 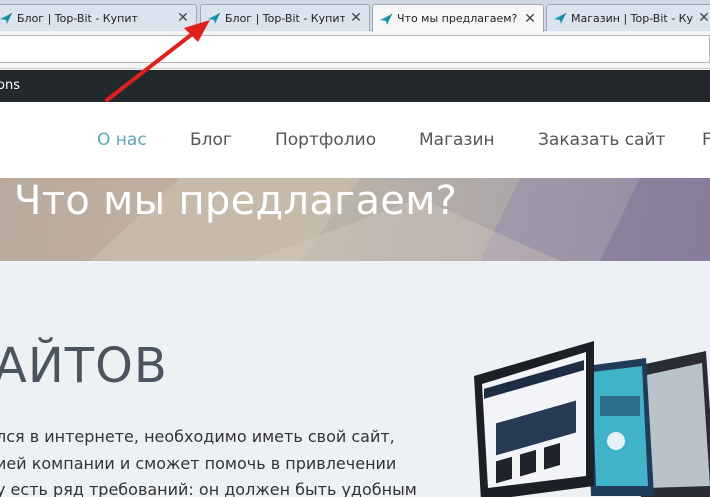 What do you see at coordinates (602, 140) in the screenshot?
I see `nav-order-site: Заказать сайт` at bounding box center [602, 140].